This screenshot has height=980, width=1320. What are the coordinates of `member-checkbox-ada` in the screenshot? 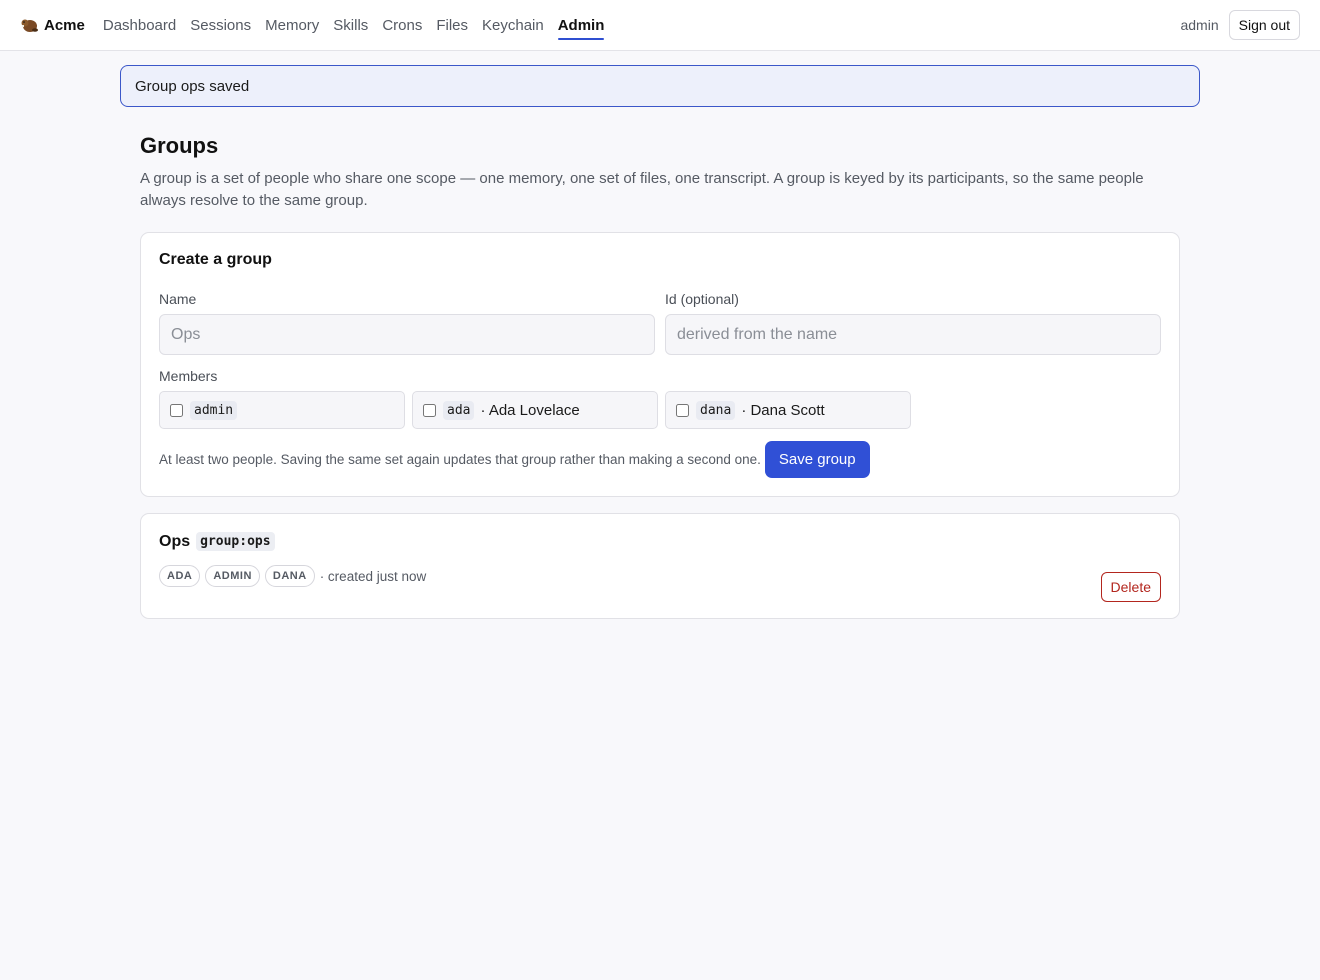 It's located at (429, 410).